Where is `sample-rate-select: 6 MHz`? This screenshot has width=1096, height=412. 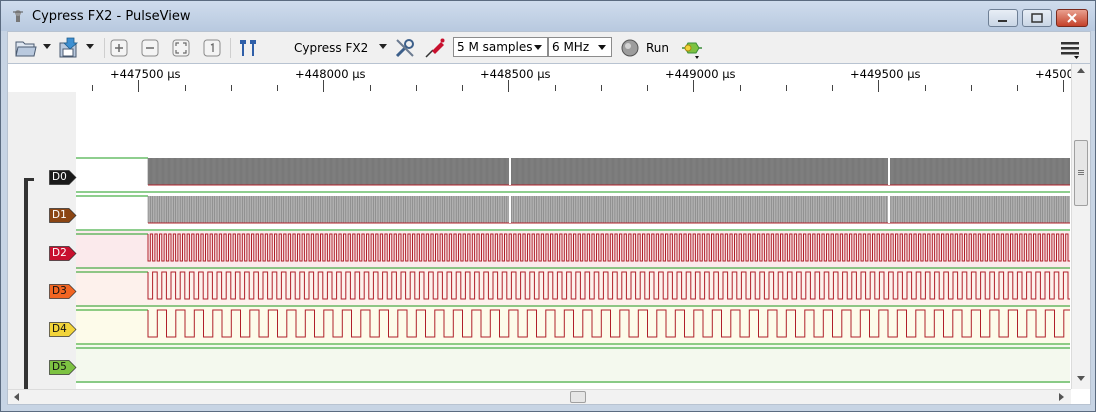
sample-rate-select: 6 MHz is located at coordinates (580, 47).